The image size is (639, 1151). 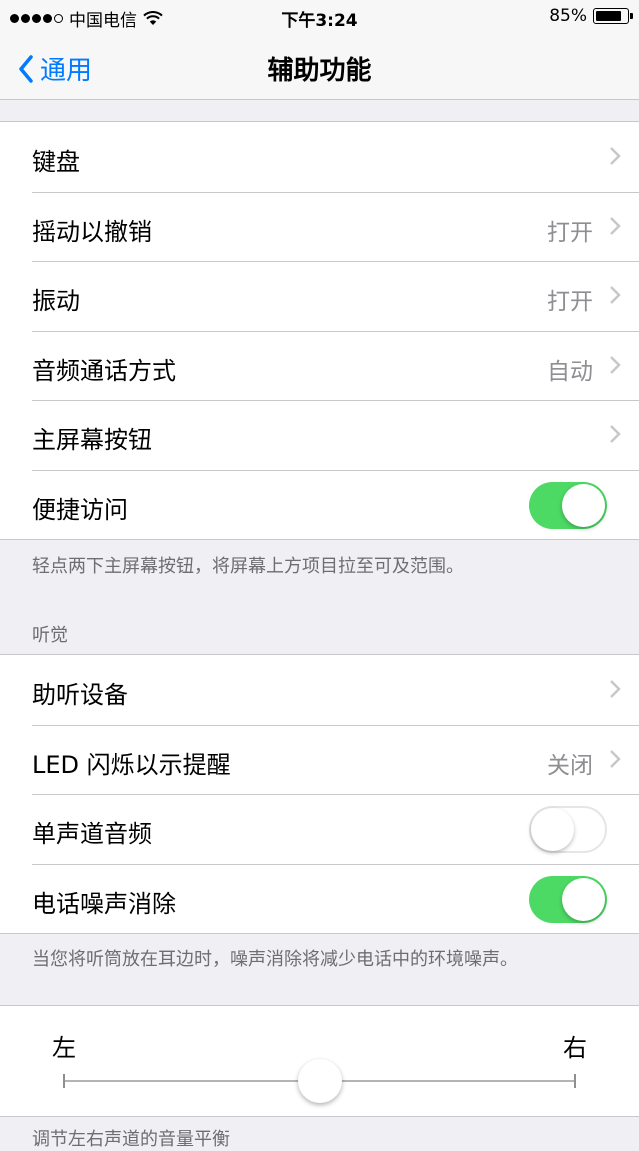 What do you see at coordinates (319, 759) in the screenshot?
I see `row-led-flash: LED 闪烁以示提醒 关闭` at bounding box center [319, 759].